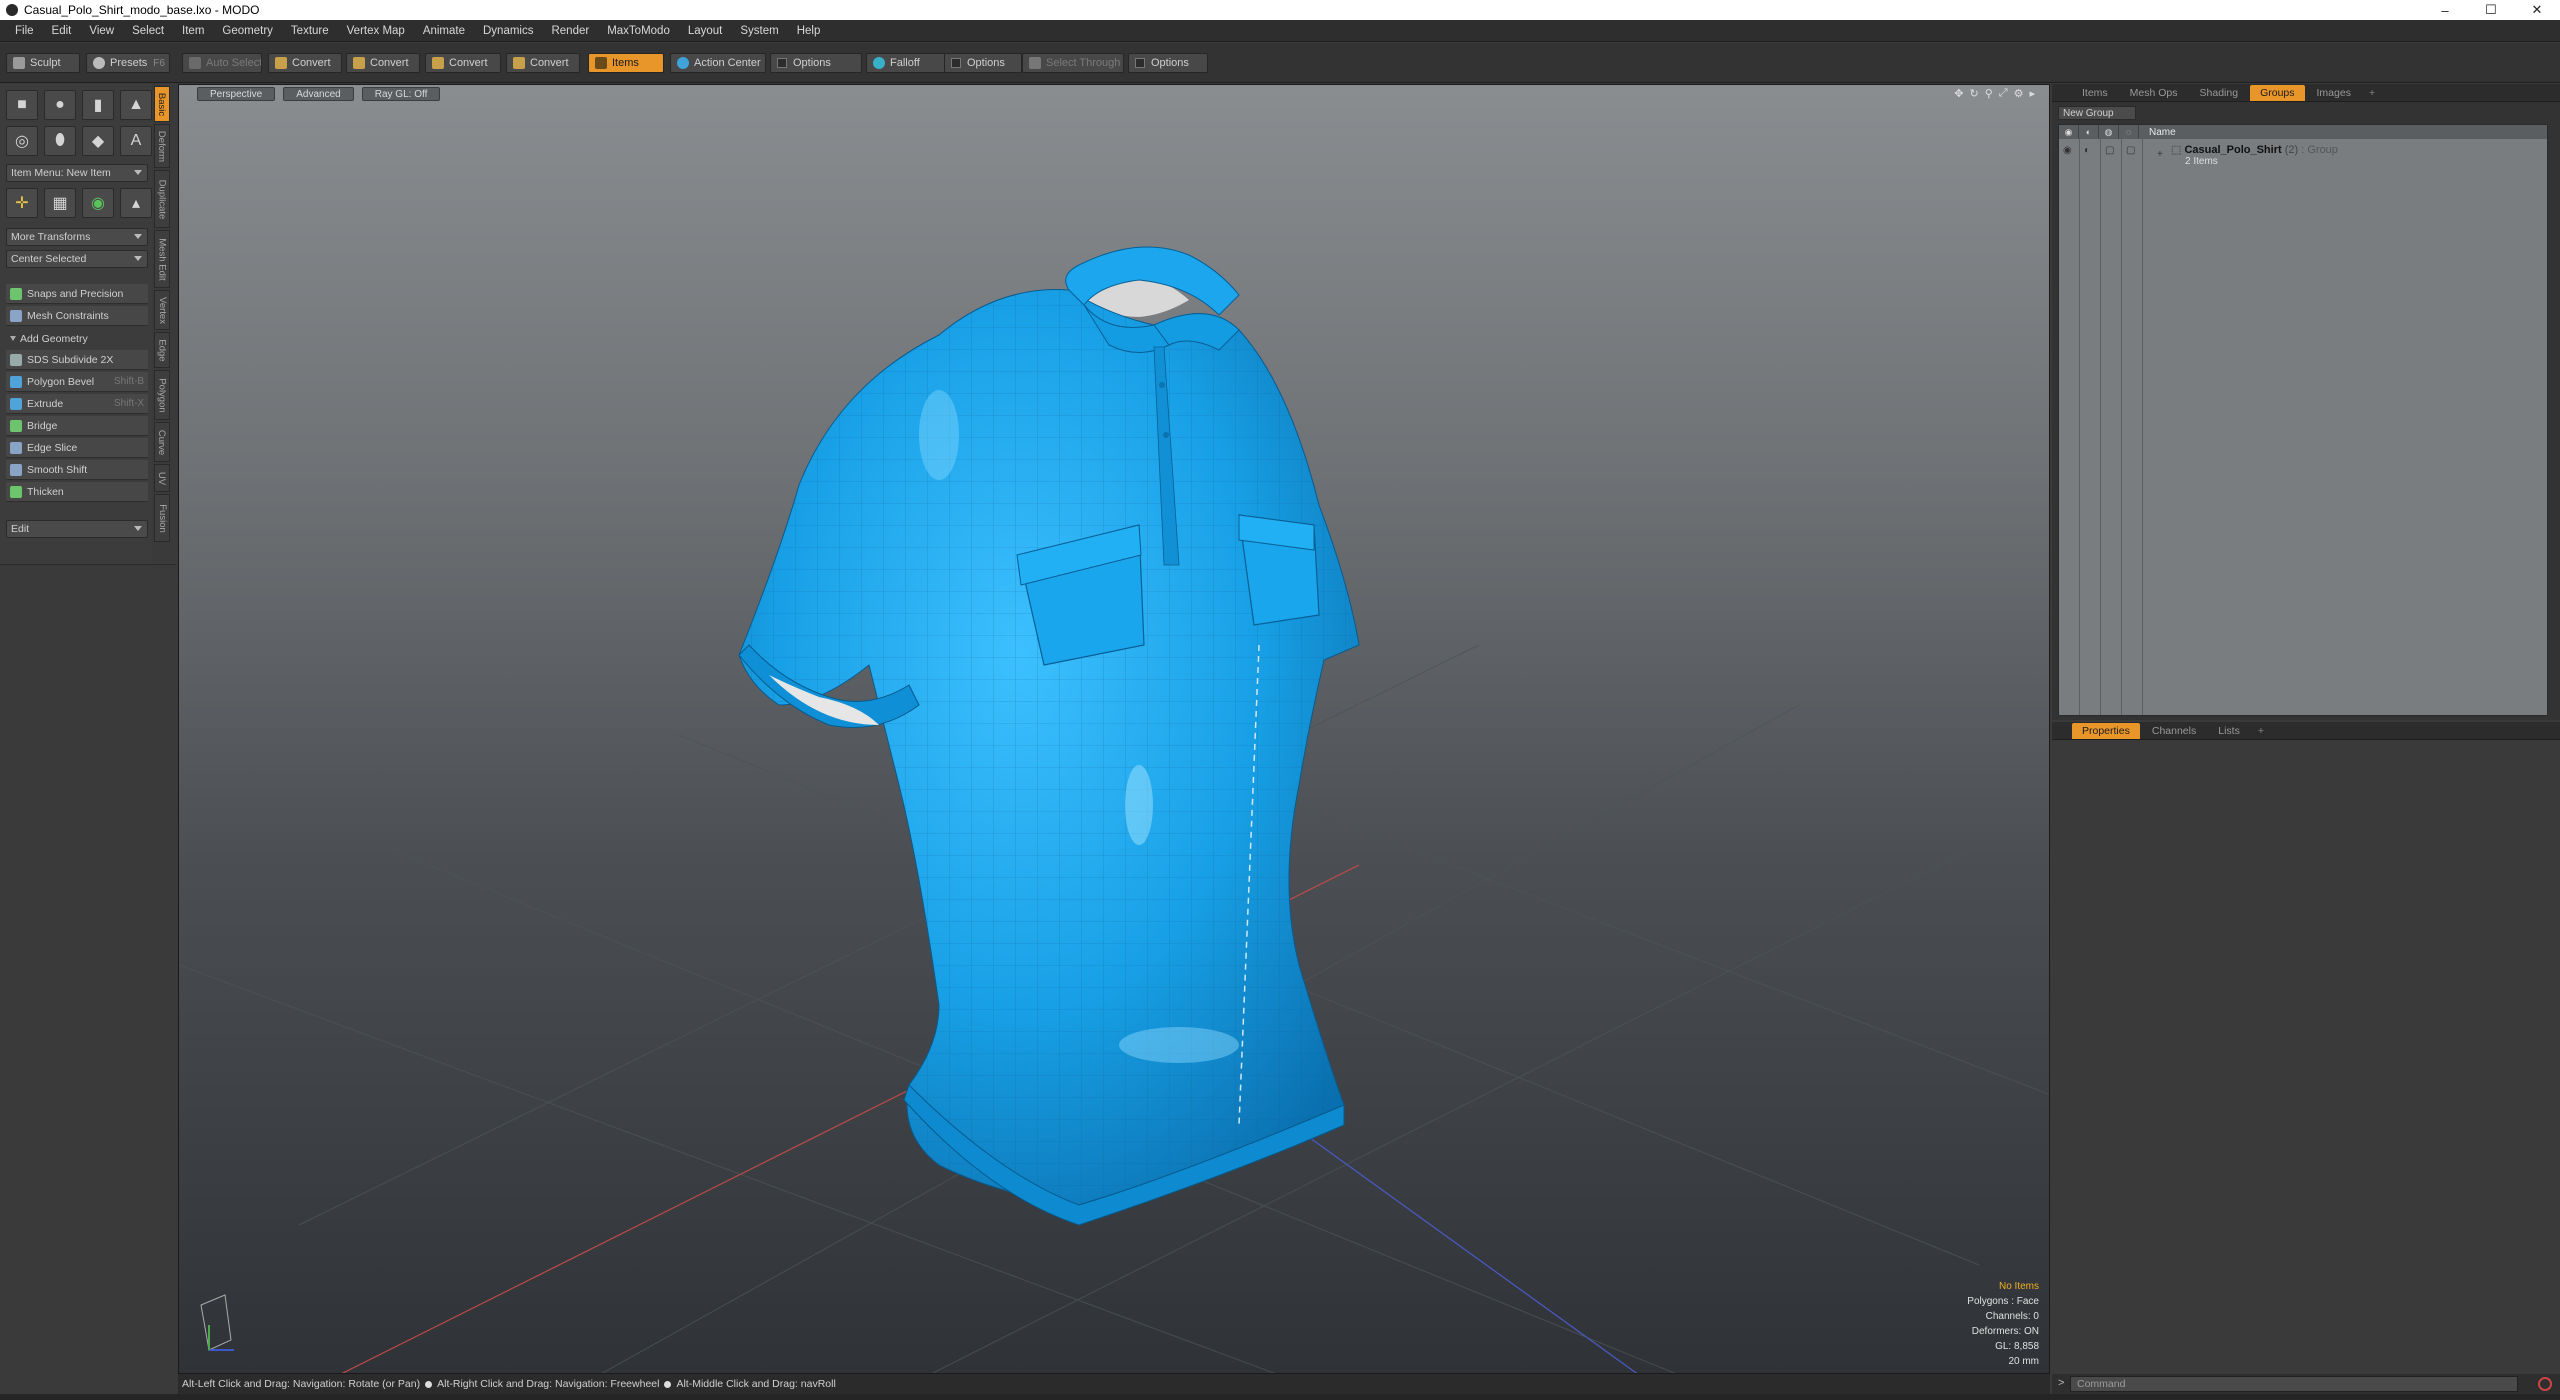 Image resolution: width=2560 pixels, height=1400 pixels. I want to click on viewport-menu-icon: ▸, so click(2032, 93).